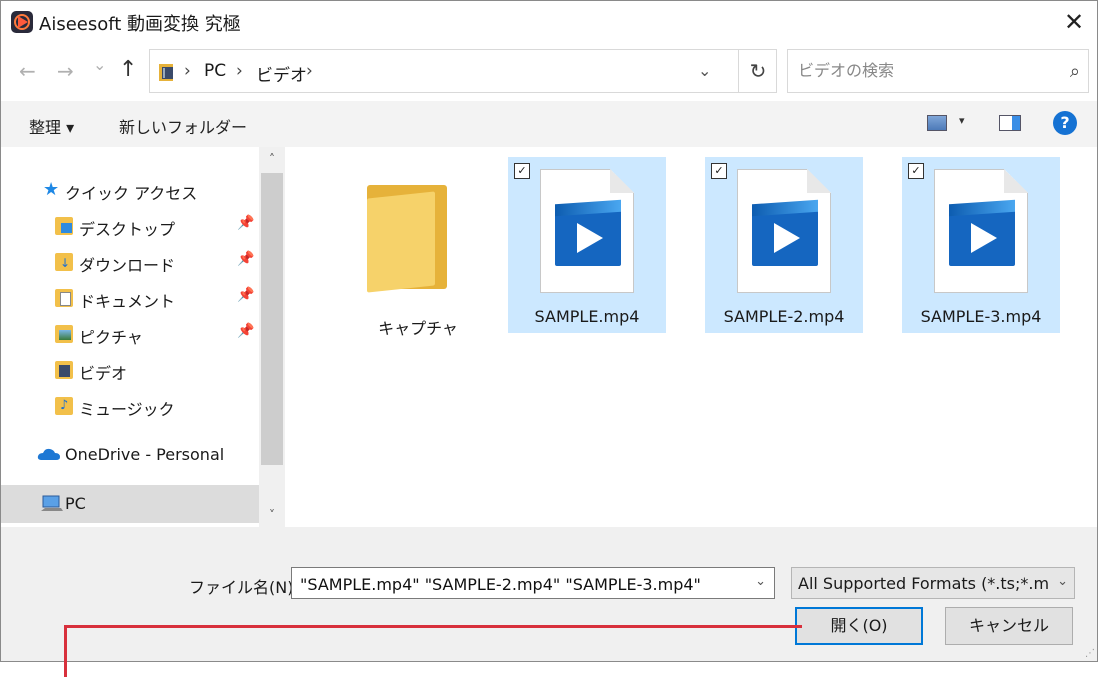  I want to click on scroll-down-icon: ˅, so click(272, 515).